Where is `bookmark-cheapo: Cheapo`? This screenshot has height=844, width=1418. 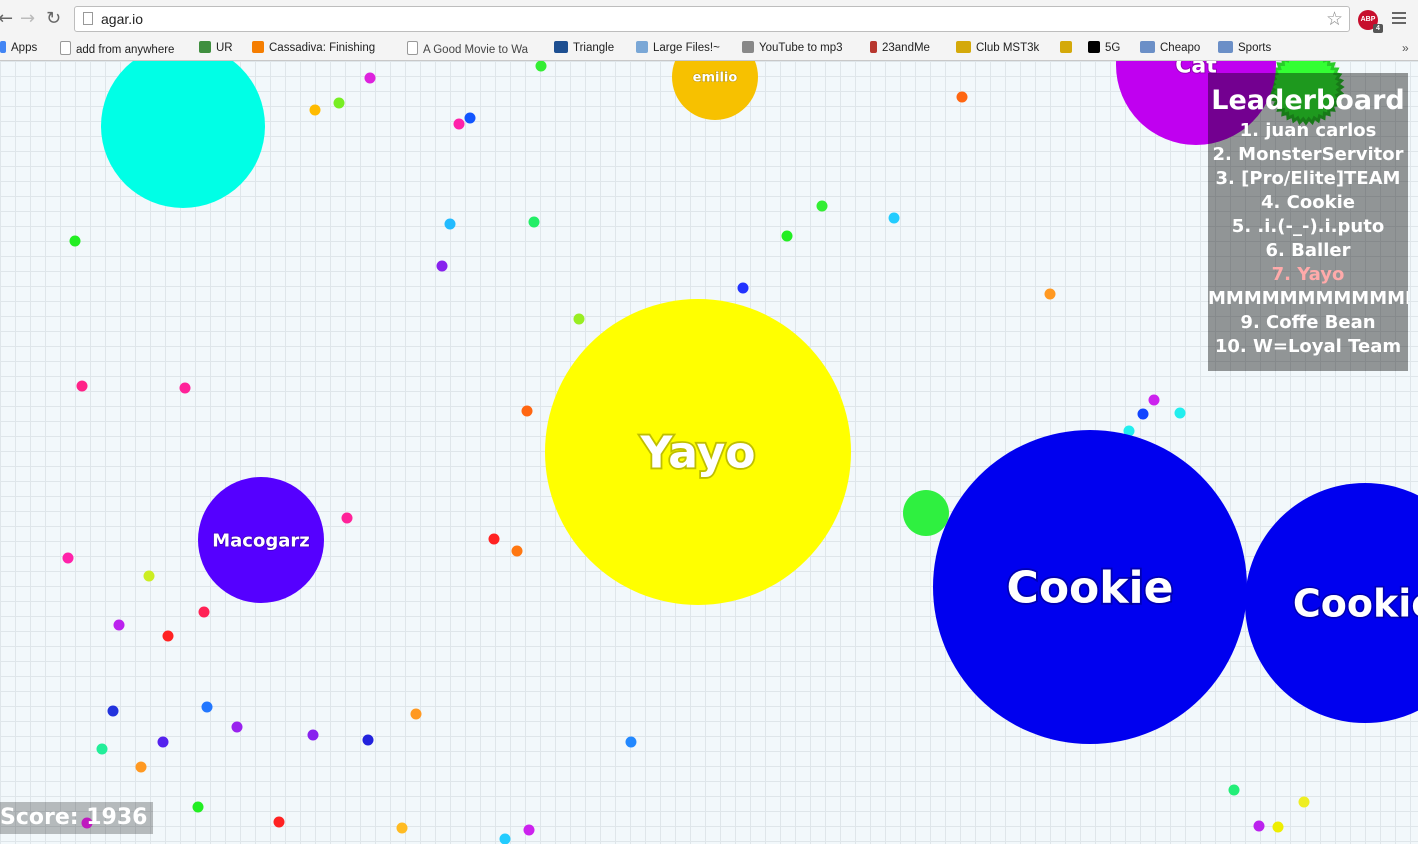 bookmark-cheapo: Cheapo is located at coordinates (1170, 48).